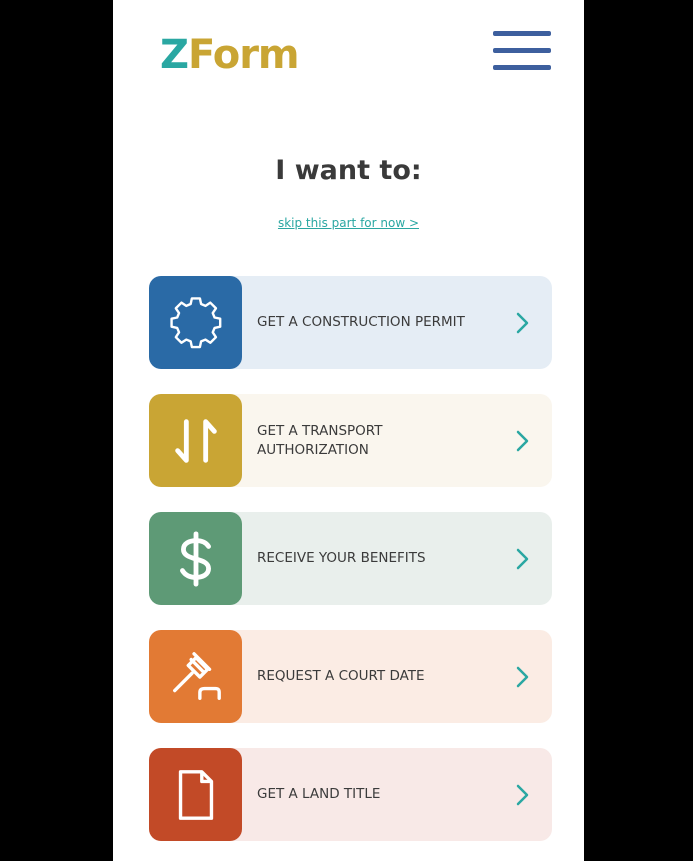  I want to click on page-heading: I want to:, so click(348, 170).